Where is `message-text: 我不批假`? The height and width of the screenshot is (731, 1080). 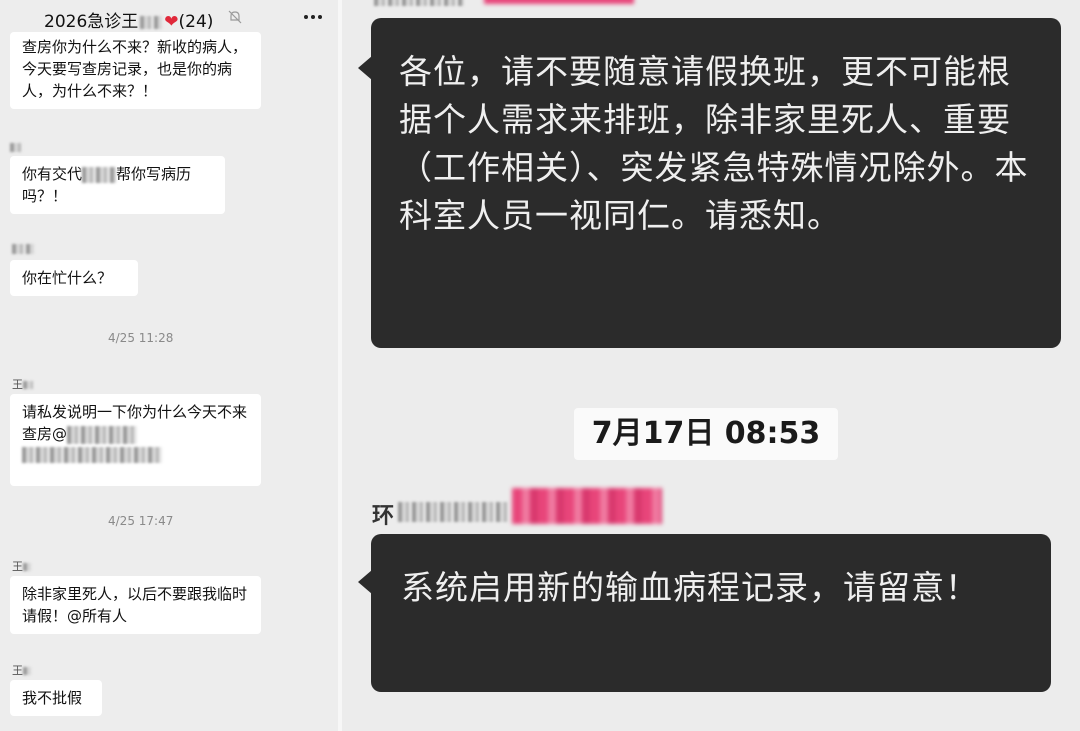
message-text: 我不批假 is located at coordinates (52, 698).